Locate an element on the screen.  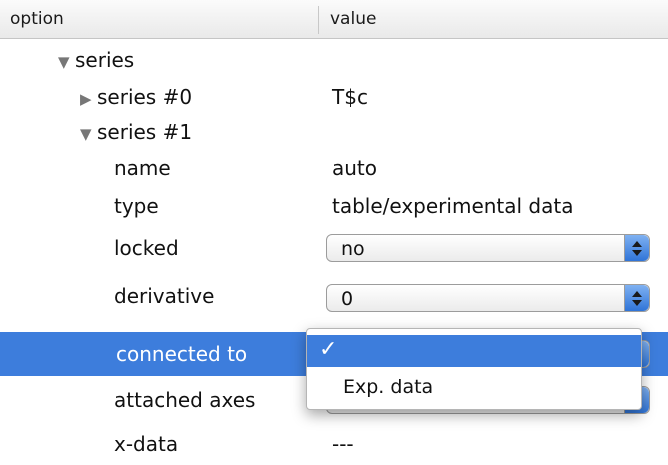
column-divider is located at coordinates (318, 20).